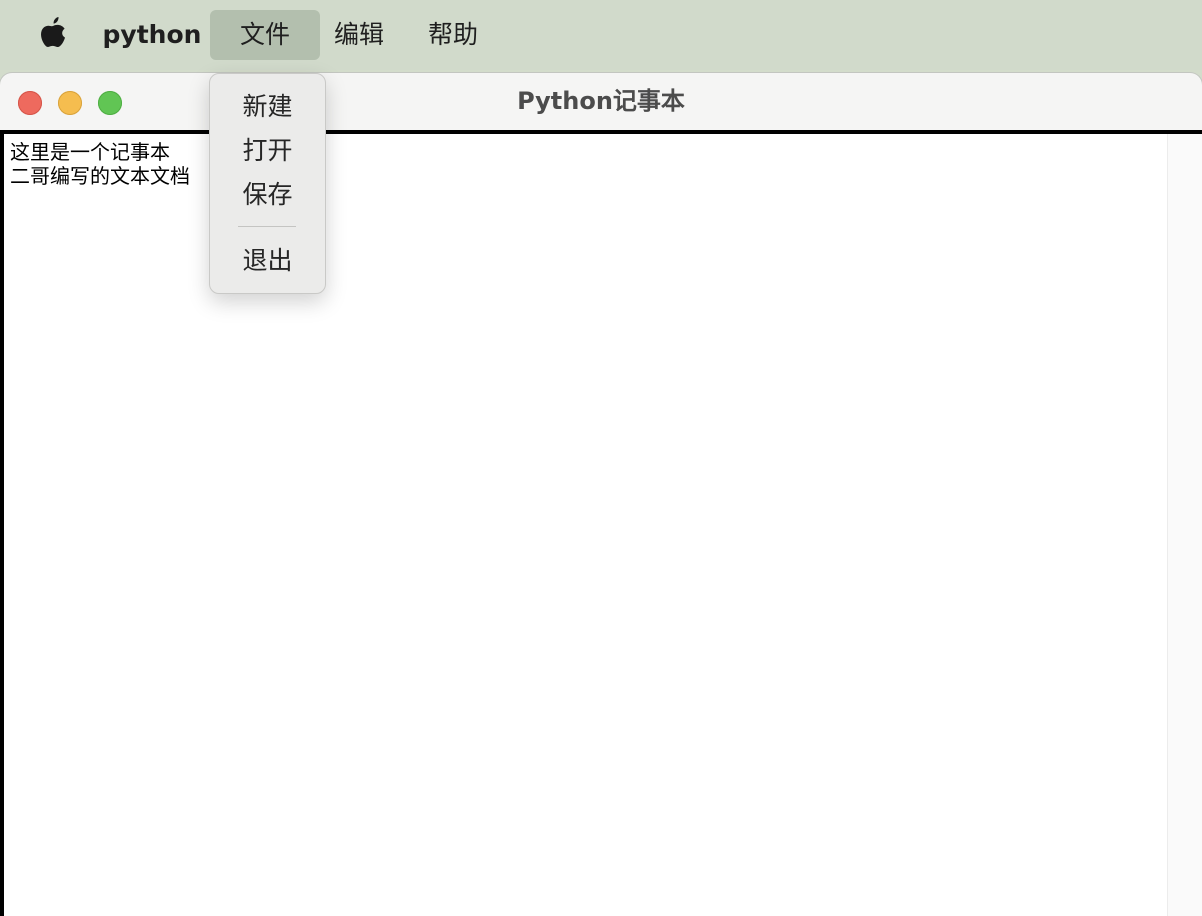 This screenshot has height=916, width=1202. Describe the element at coordinates (152, 35) in the screenshot. I see `menubar-app-name: python` at that location.